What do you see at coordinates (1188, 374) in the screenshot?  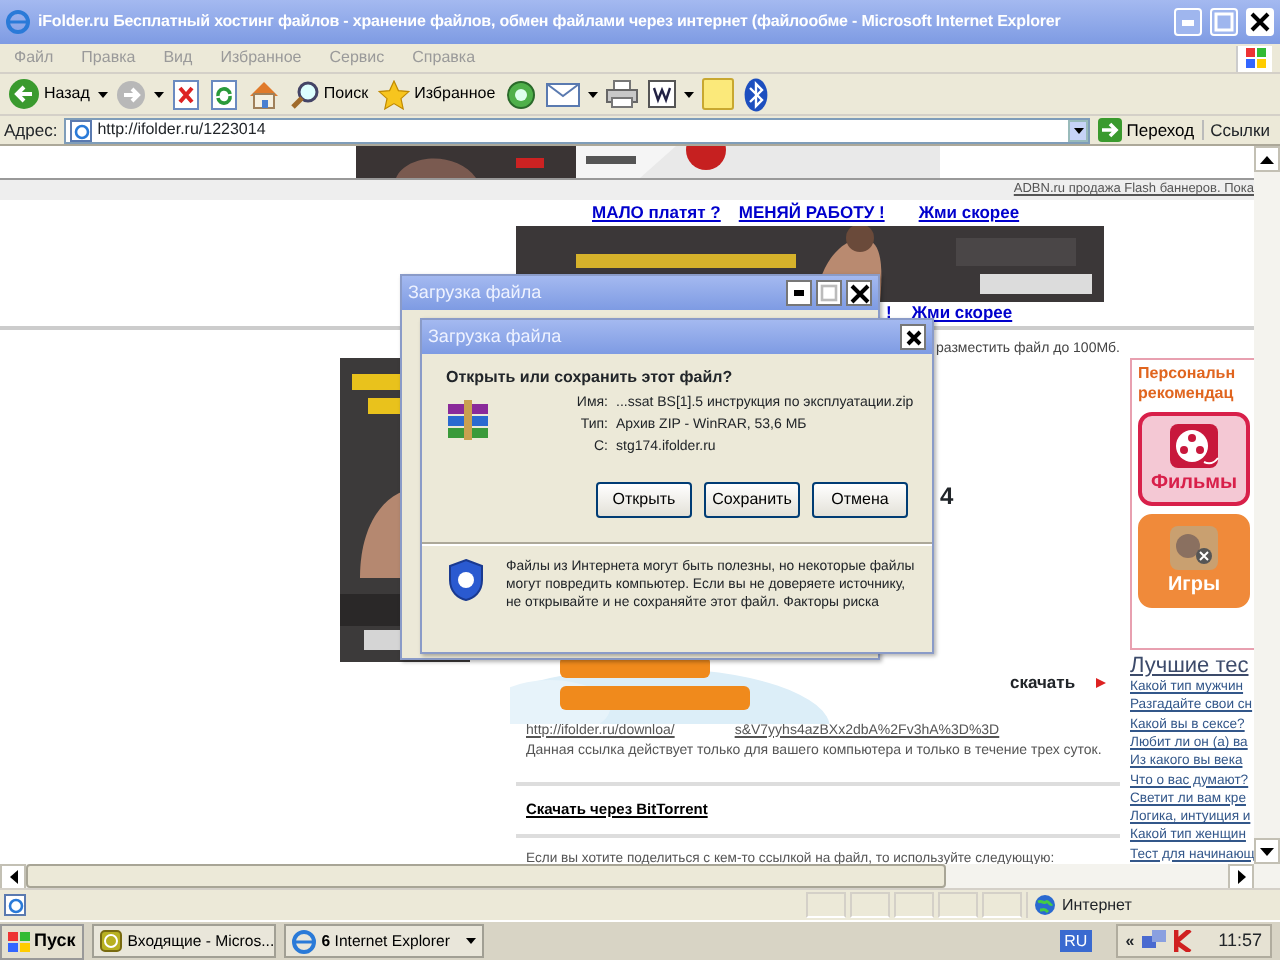 I see `widget-title: Персональн` at bounding box center [1188, 374].